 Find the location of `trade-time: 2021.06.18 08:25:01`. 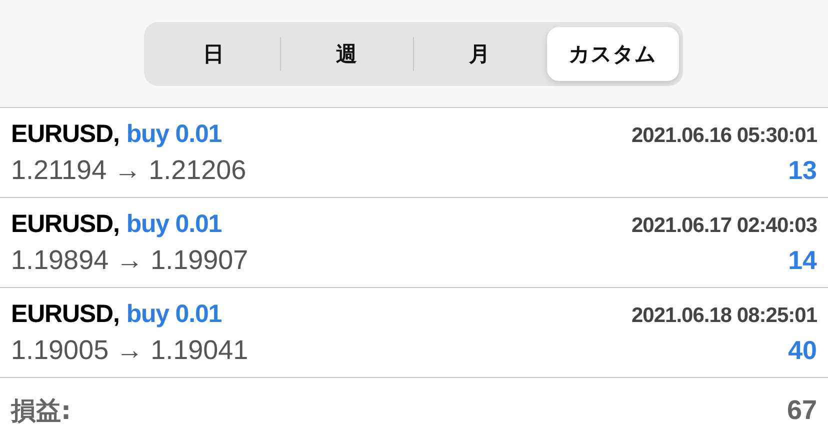

trade-time: 2021.06.18 08:25:01 is located at coordinates (724, 316).